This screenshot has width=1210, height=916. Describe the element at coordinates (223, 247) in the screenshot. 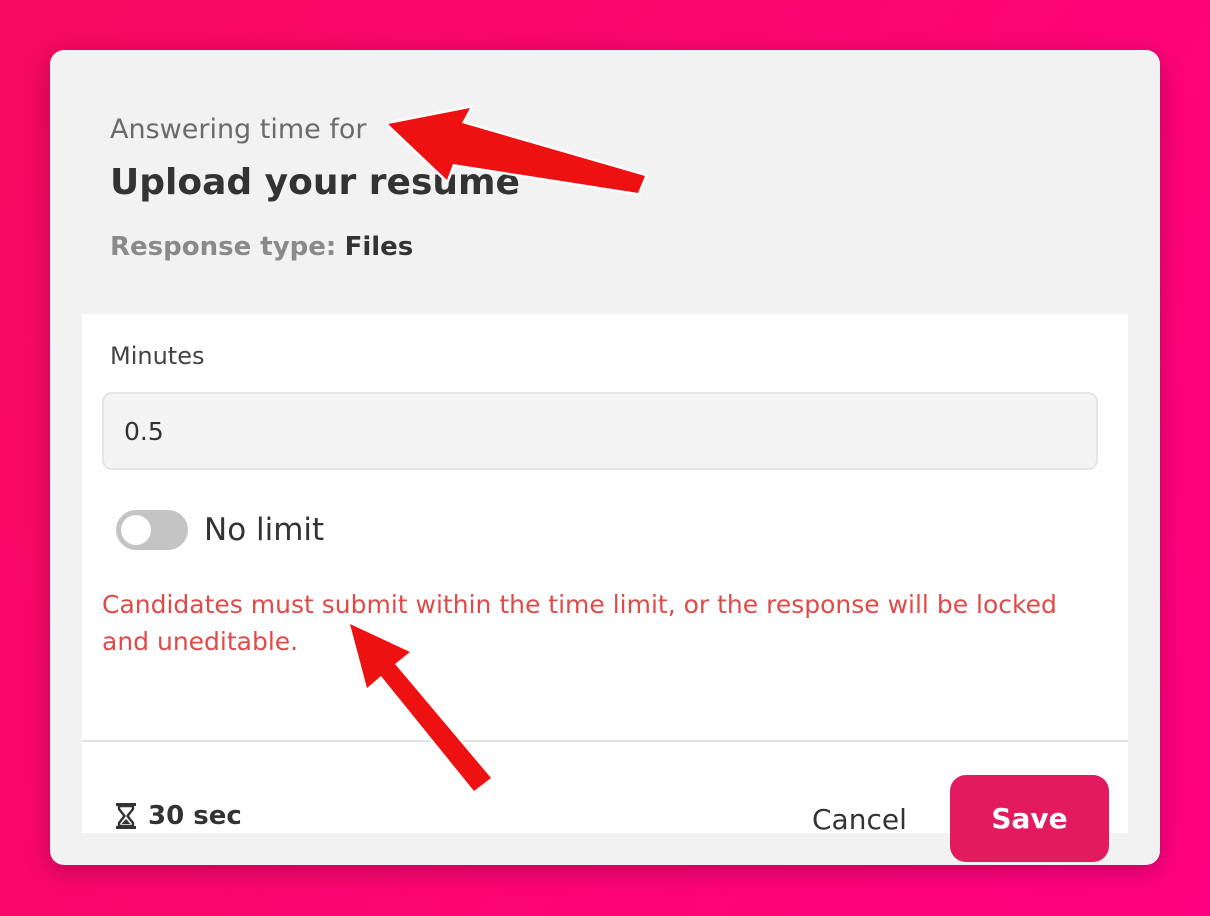

I see `response-type-label: Response type:` at that location.